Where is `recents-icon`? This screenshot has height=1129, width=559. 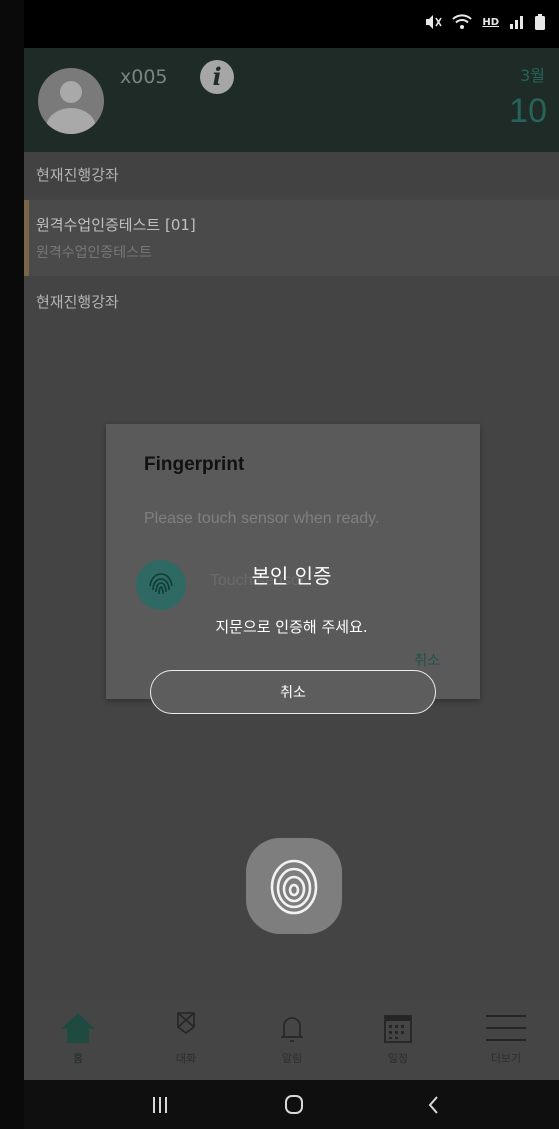 recents-icon is located at coordinates (160, 1105).